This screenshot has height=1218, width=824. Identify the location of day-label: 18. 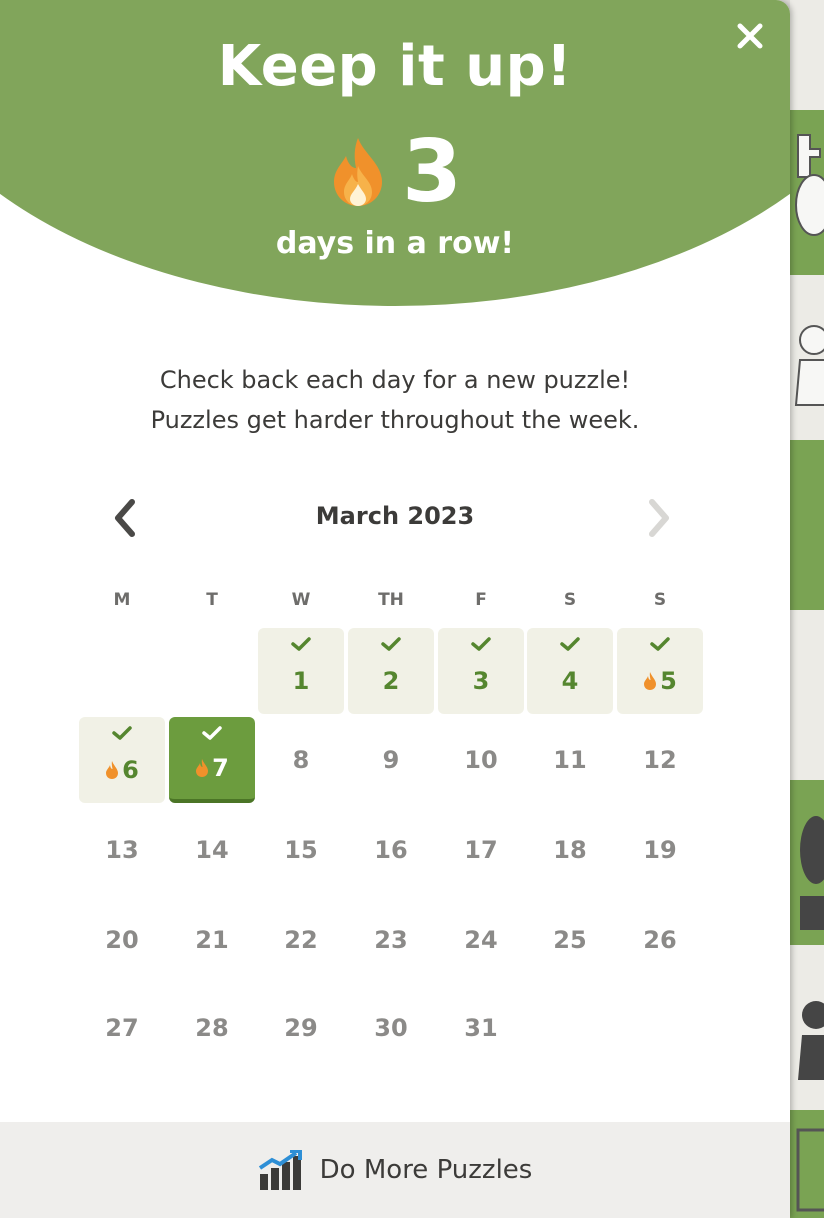
(570, 850).